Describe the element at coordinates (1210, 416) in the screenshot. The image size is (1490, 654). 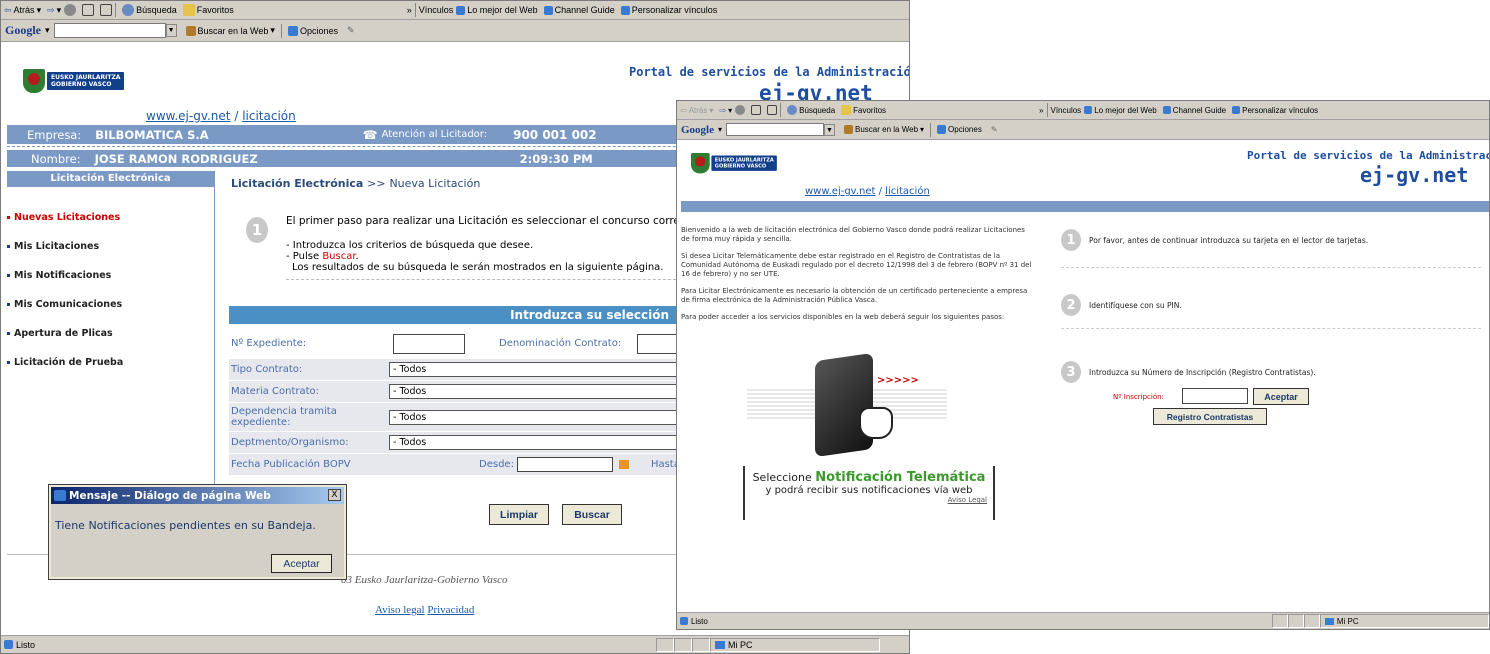
I see `registro-contratistas-button: Registro Contratistas` at that location.